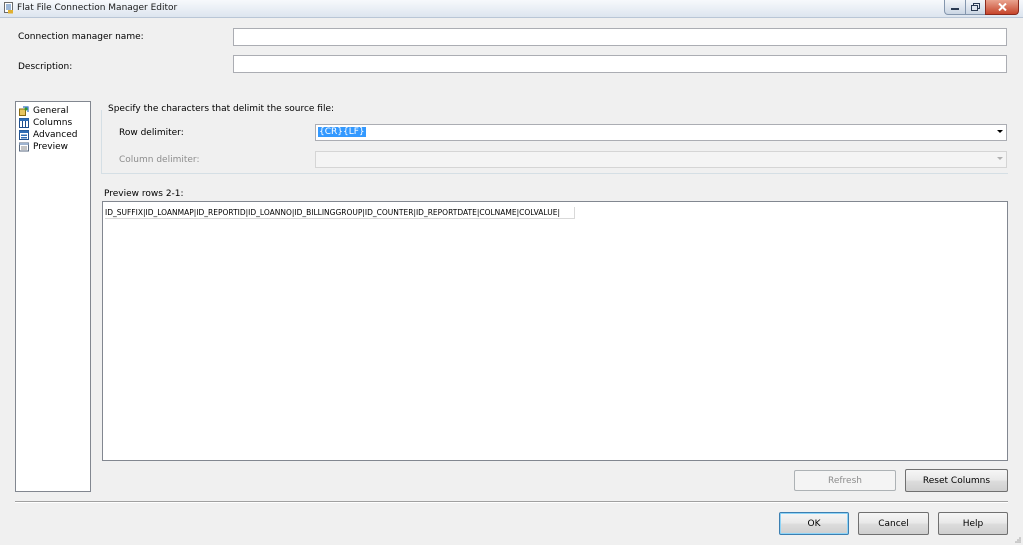 This screenshot has height=545, width=1023. Describe the element at coordinates (8, 8) in the screenshot. I see `app-icon` at that location.